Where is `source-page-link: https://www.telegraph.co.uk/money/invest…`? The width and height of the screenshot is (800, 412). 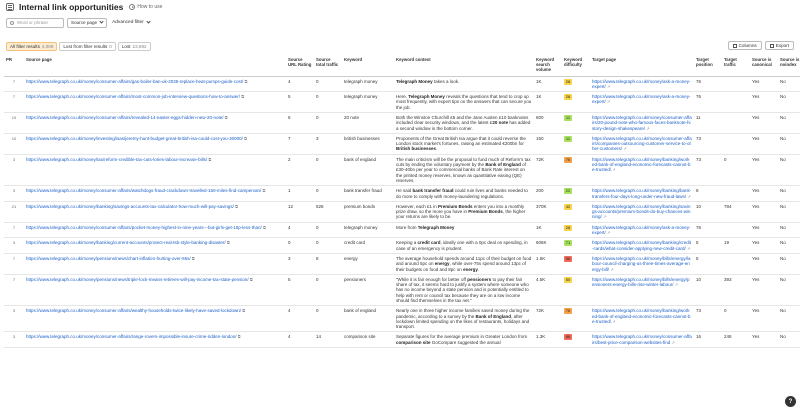 source-page-link: https://www.telegraph.co.uk/money/invest… is located at coordinates (155, 144).